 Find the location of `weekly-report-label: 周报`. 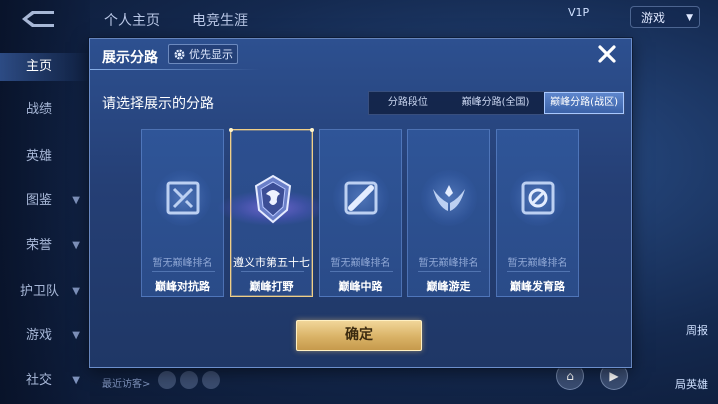

weekly-report-label: 周报 is located at coordinates (697, 330).